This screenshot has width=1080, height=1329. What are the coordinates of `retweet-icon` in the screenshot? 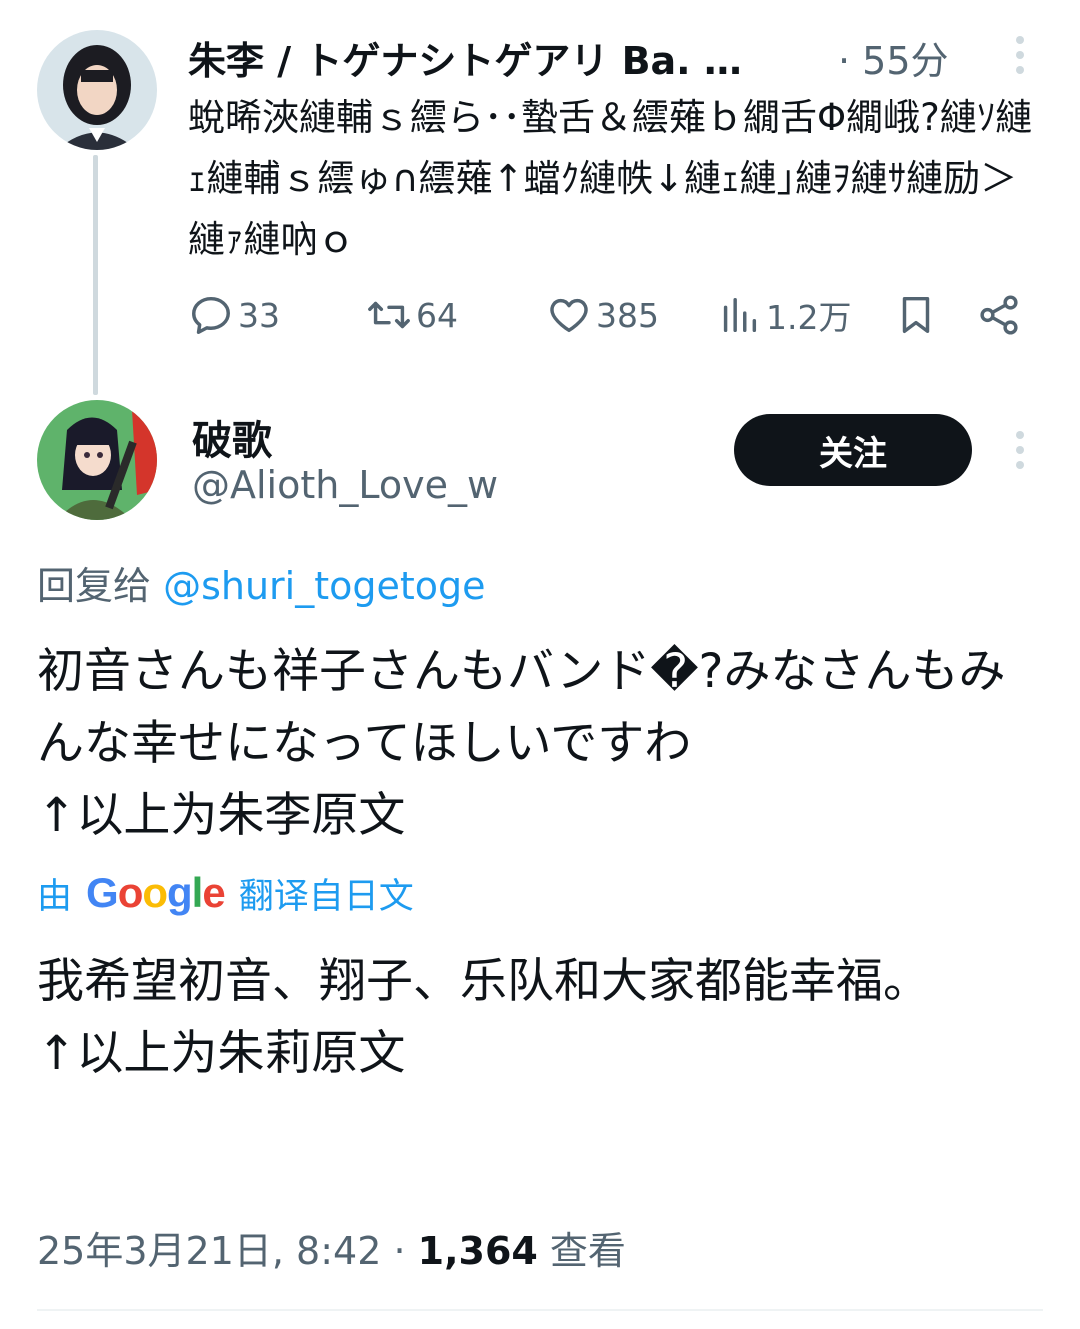 It's located at (389, 315).